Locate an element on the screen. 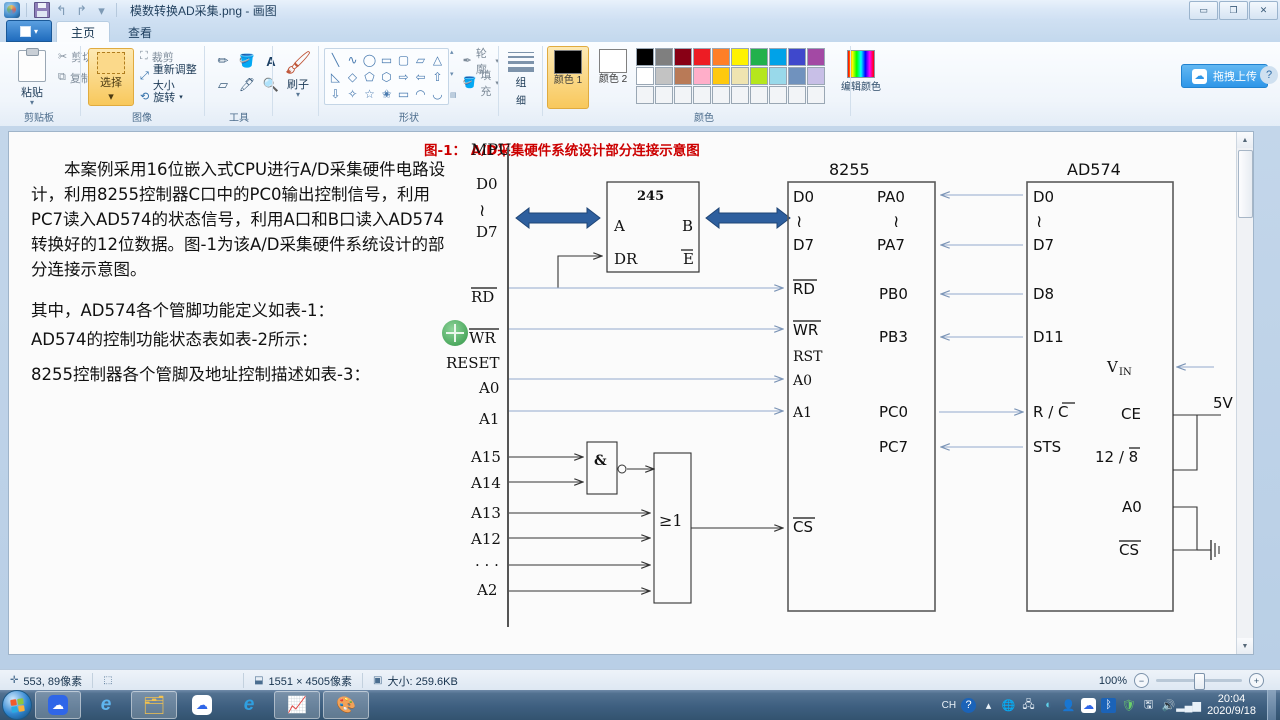 The width and height of the screenshot is (1280, 720). undo-icon: ↰ is located at coordinates (61, 10).